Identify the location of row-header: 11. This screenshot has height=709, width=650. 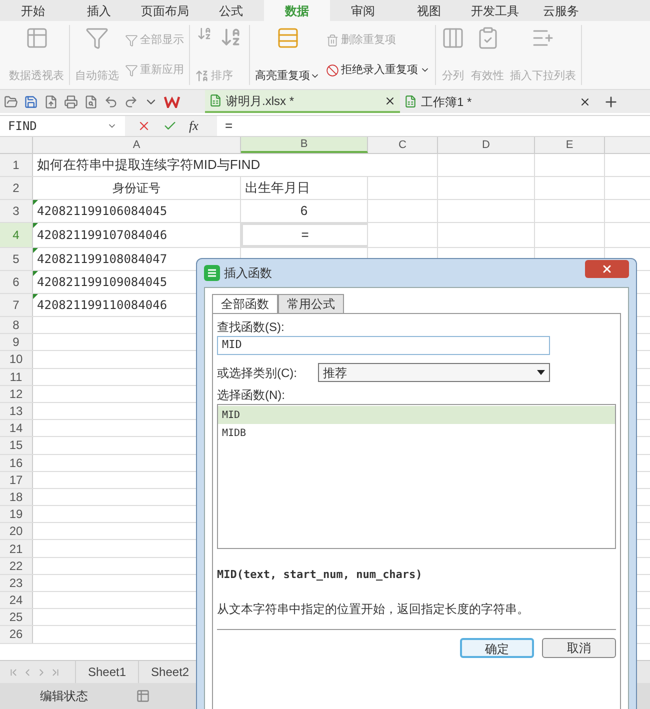
(16, 376).